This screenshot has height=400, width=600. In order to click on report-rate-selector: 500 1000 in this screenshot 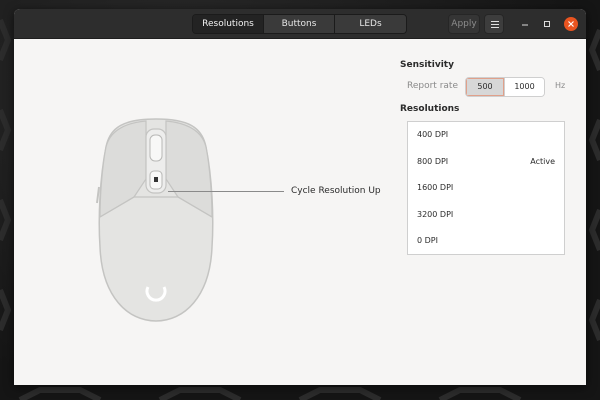, I will do `click(505, 87)`.